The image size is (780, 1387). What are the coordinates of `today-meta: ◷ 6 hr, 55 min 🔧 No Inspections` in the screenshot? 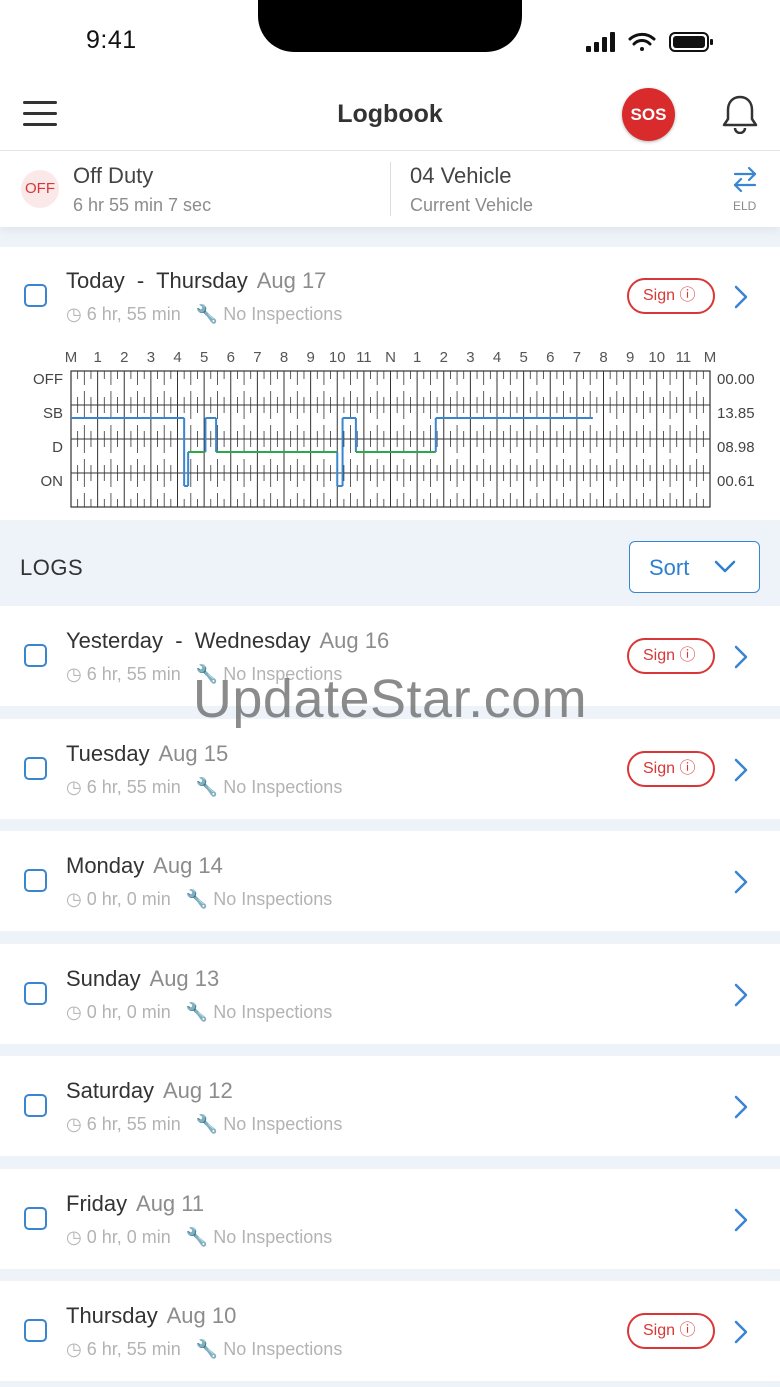 It's located at (204, 314).